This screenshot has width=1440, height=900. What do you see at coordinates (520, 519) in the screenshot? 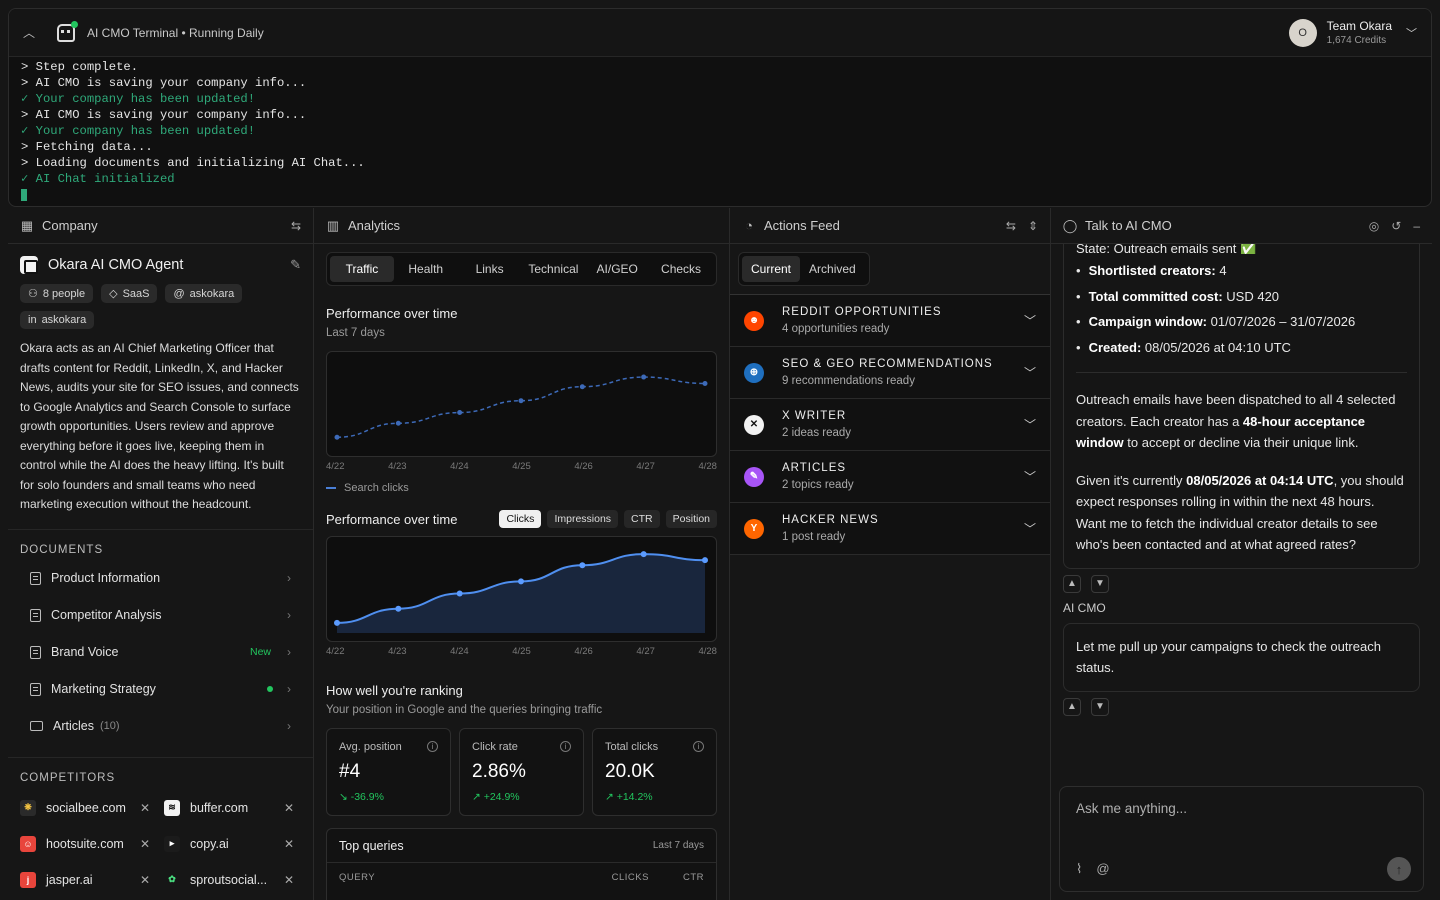
I see `metric-pill: Clicks` at bounding box center [520, 519].